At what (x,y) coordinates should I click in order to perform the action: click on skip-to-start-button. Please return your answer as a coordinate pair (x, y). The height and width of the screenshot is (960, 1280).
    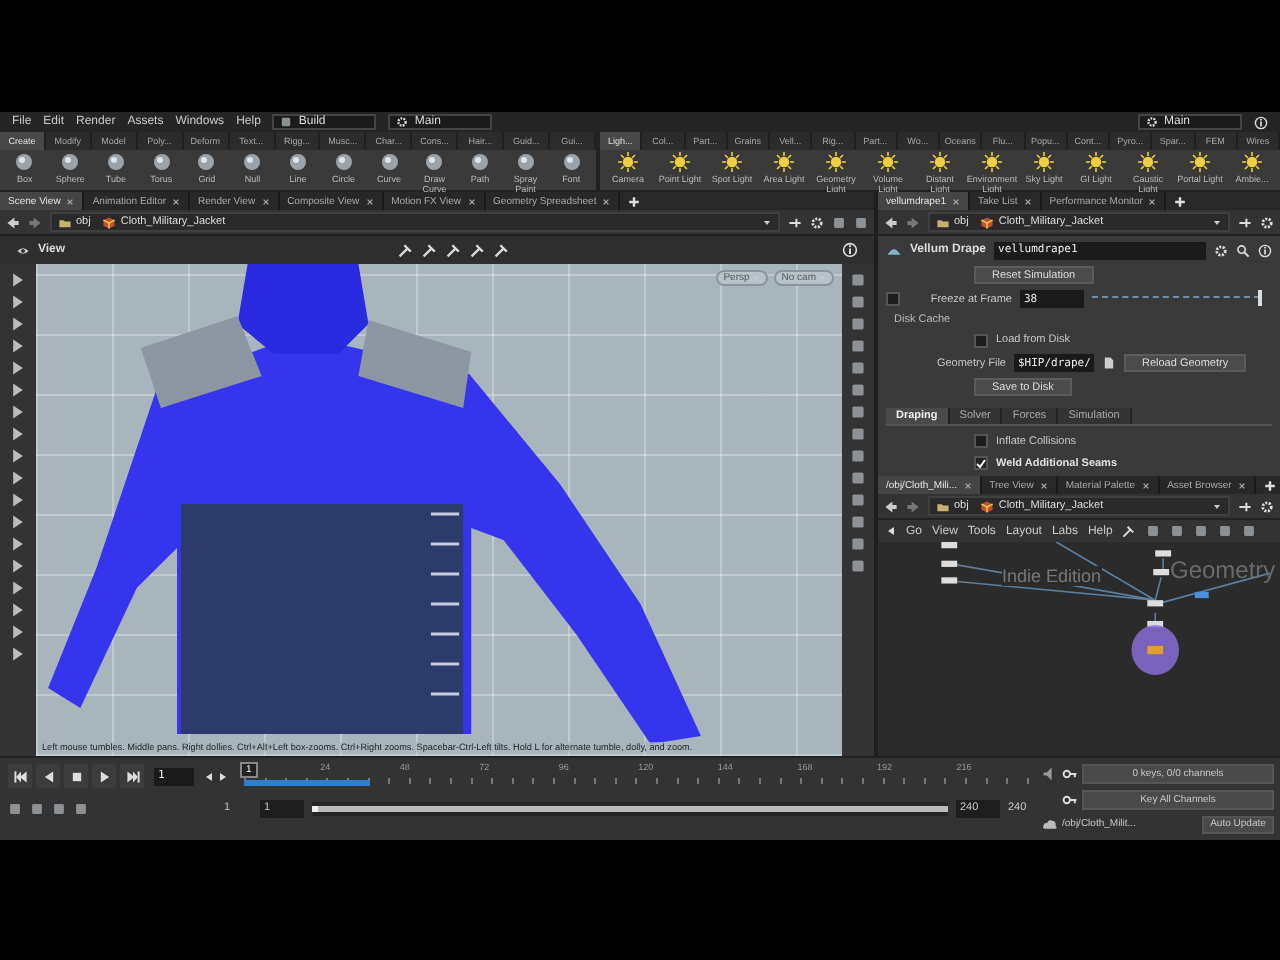
    Looking at the image, I should click on (20, 776).